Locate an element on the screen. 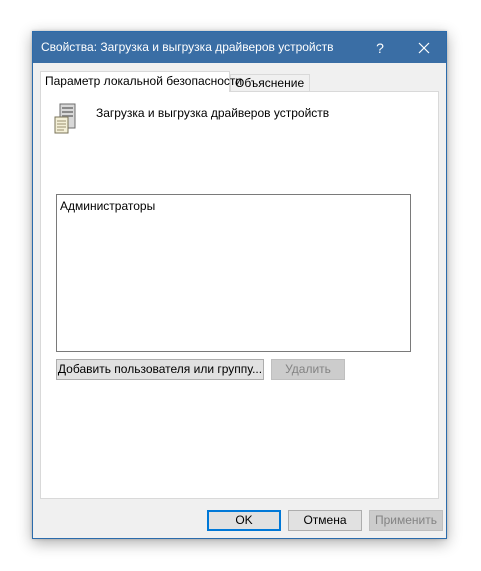 Image resolution: width=481 pixels, height=571 pixels. apply-button: Применить is located at coordinates (406, 520).